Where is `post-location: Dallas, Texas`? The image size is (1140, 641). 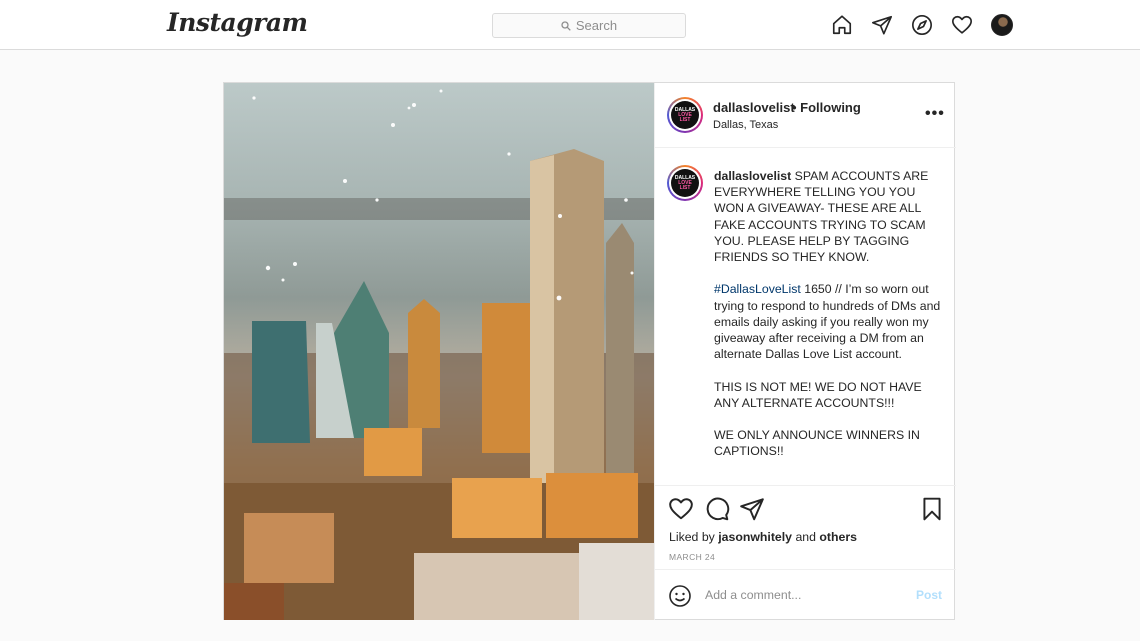
post-location: Dallas, Texas is located at coordinates (745, 125).